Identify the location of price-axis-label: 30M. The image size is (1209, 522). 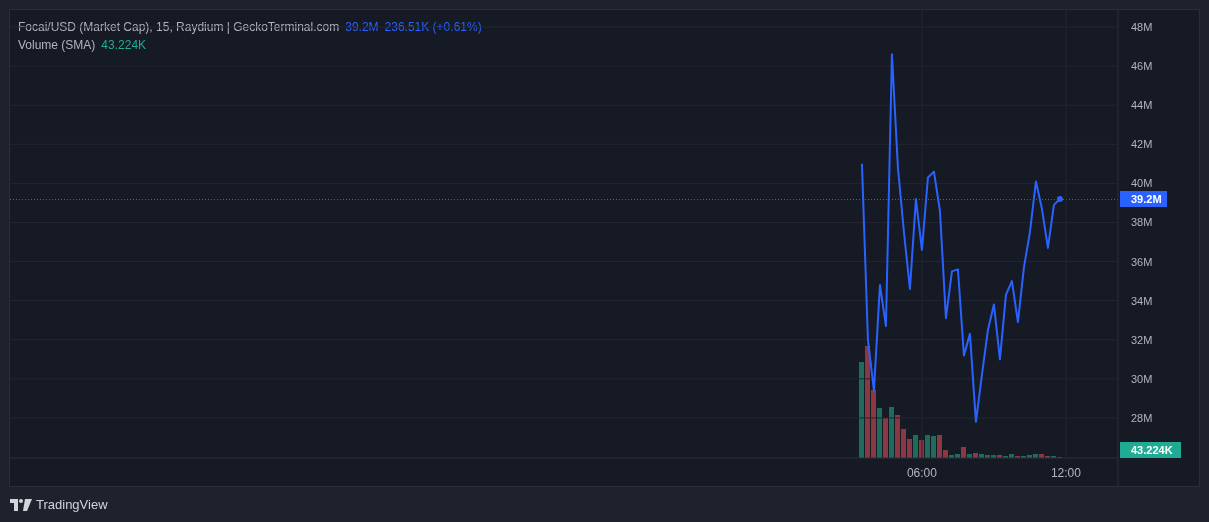
(1142, 378).